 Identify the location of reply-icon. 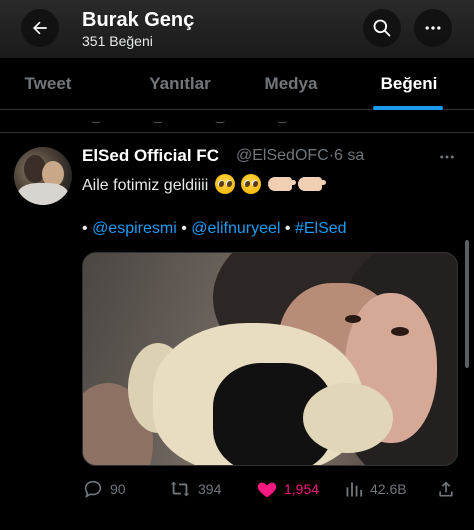
(93, 489).